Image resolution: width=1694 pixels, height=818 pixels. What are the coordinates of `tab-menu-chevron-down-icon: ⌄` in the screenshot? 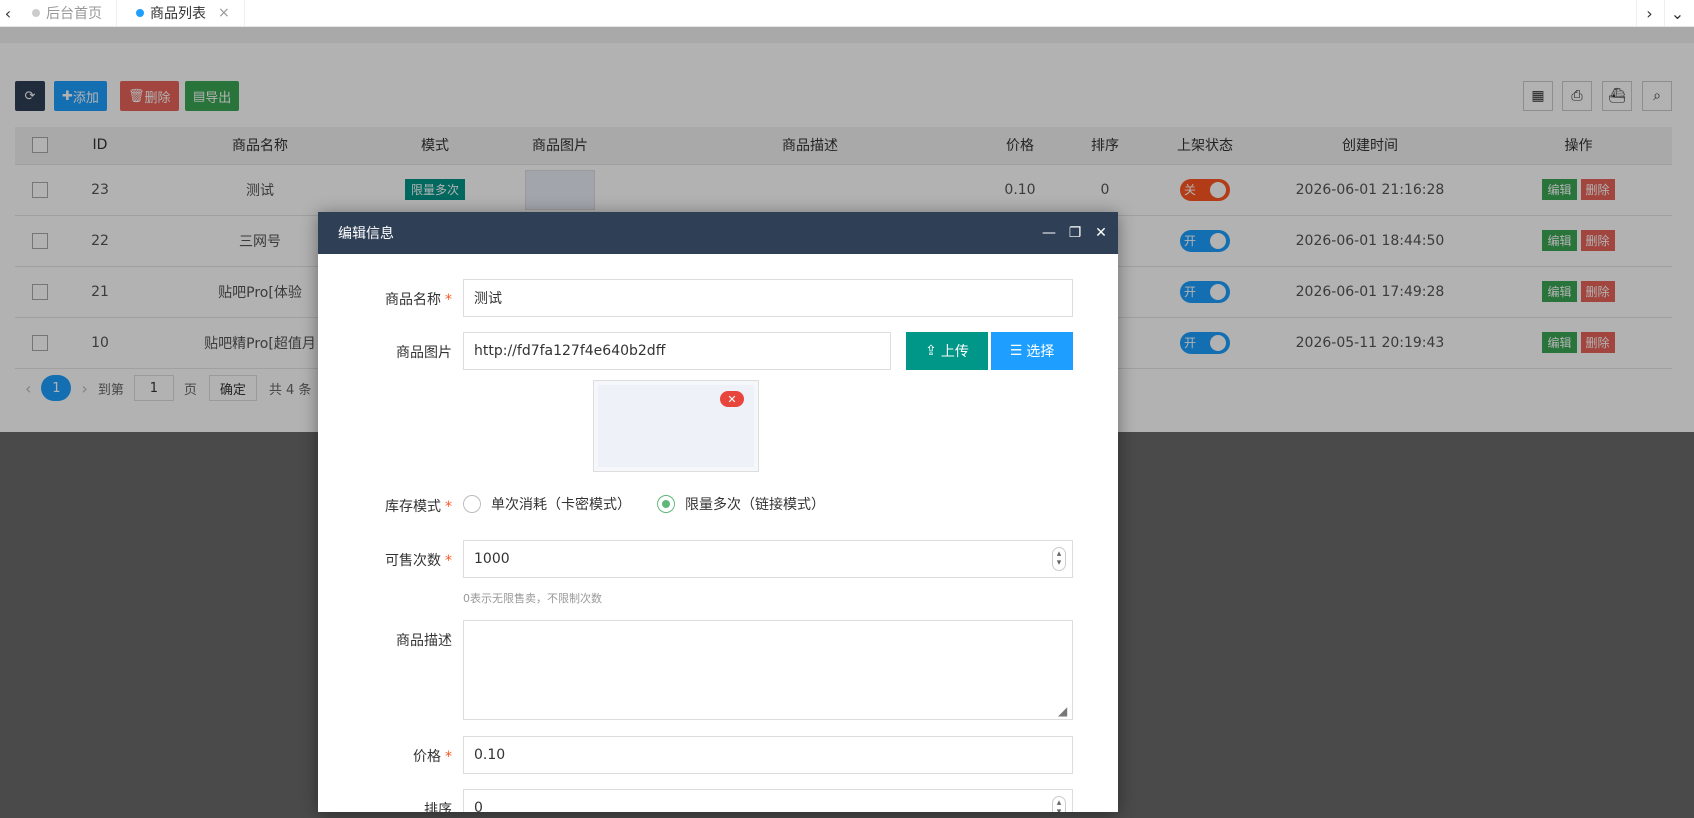 It's located at (1677, 13).